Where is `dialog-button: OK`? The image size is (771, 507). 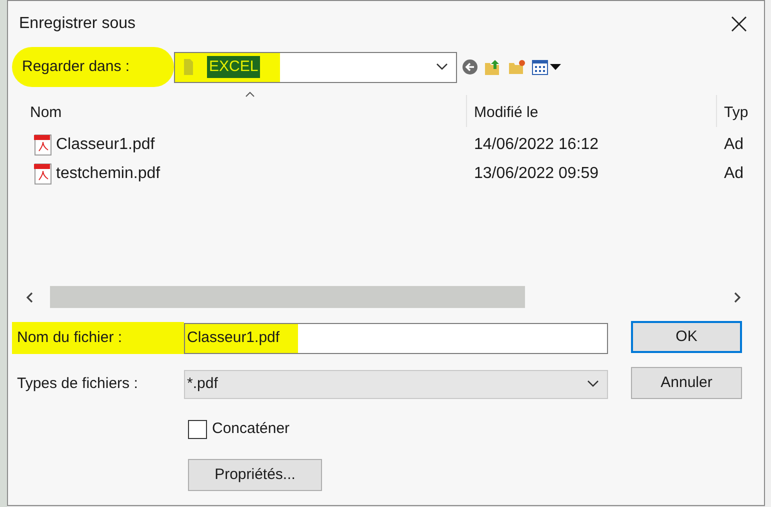 dialog-button: OK is located at coordinates (686, 337).